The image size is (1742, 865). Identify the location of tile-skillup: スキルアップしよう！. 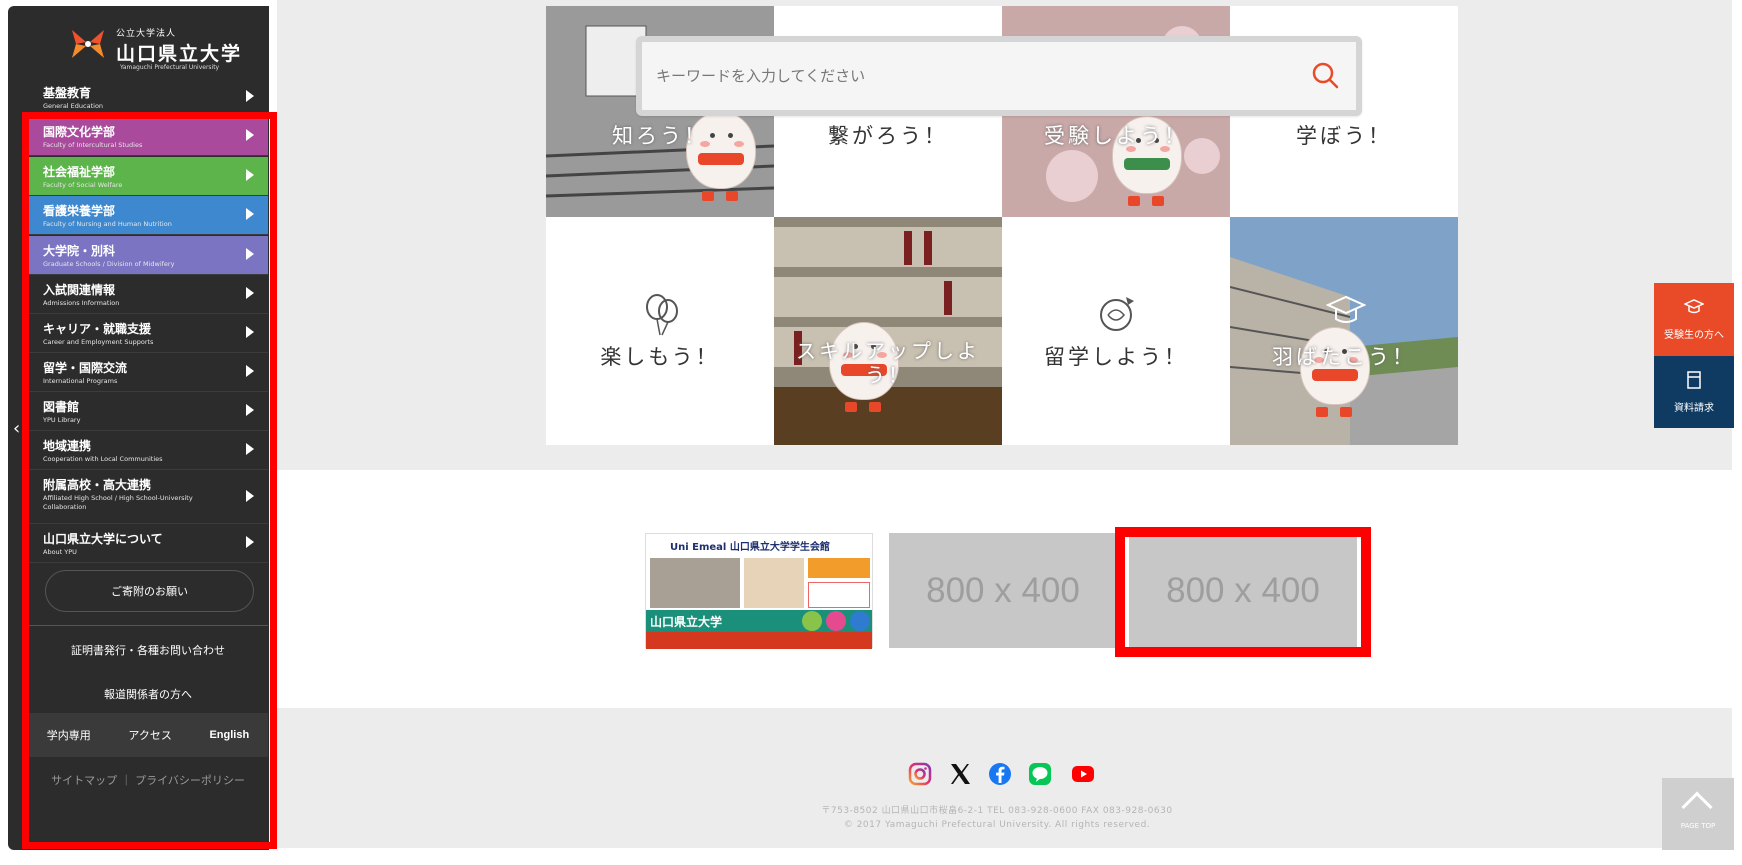
(888, 331).